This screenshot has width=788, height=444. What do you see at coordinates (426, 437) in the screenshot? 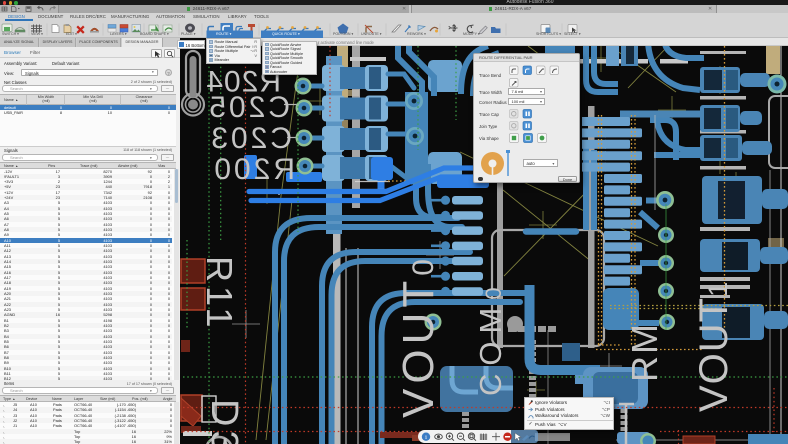
I see `svg-text: i` at bounding box center [426, 437].